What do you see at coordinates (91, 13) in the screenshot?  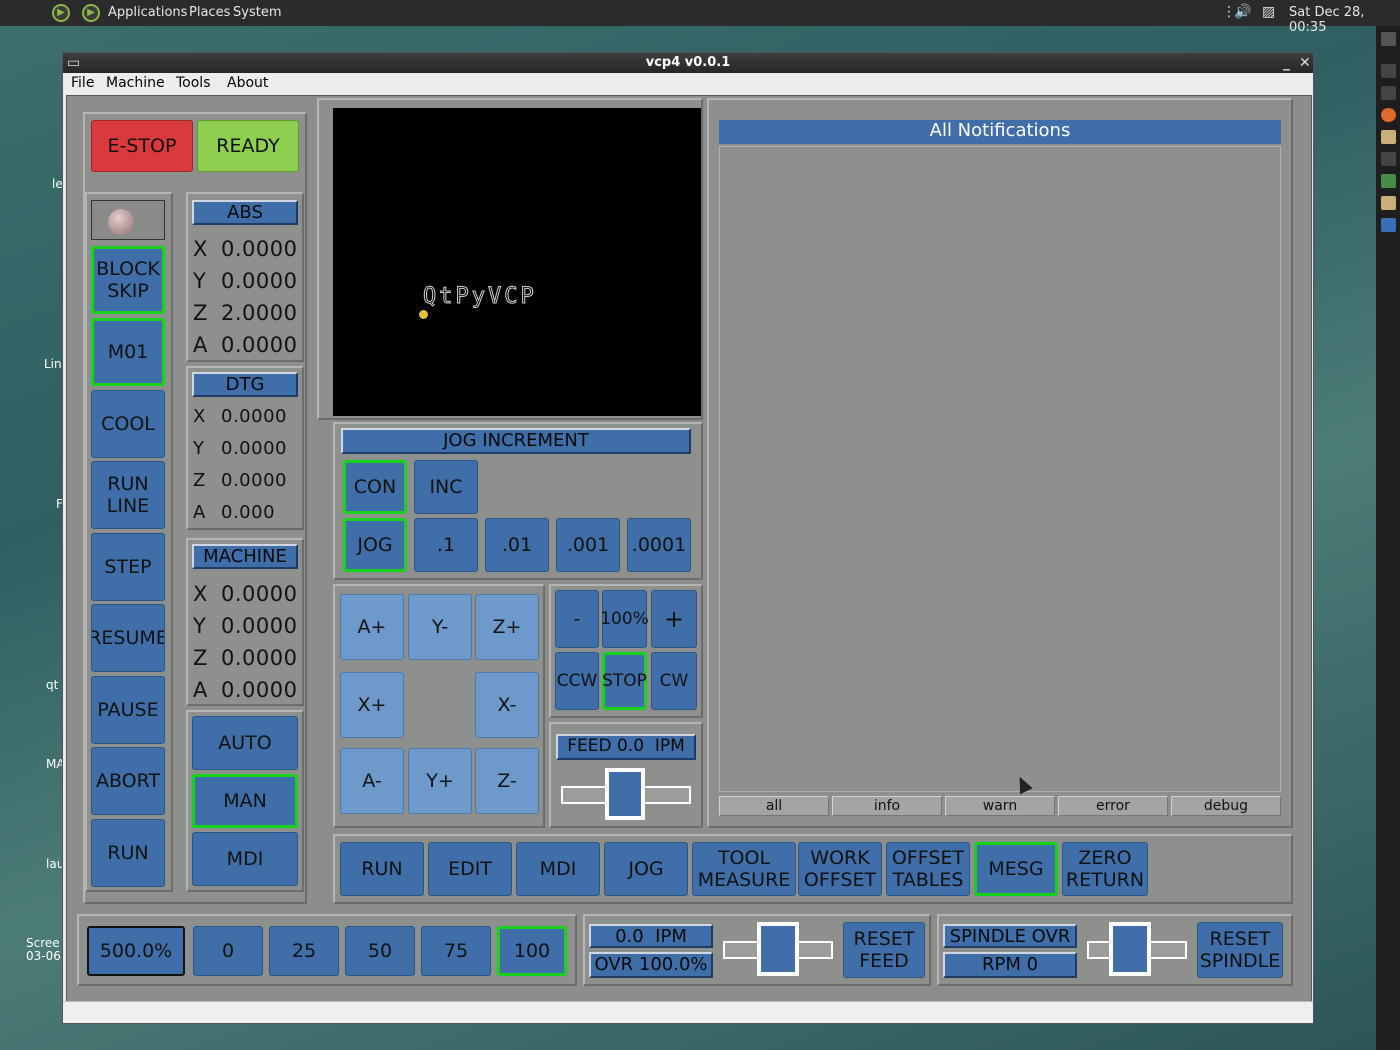 I see `menu-launcher-icon-2: ▶` at bounding box center [91, 13].